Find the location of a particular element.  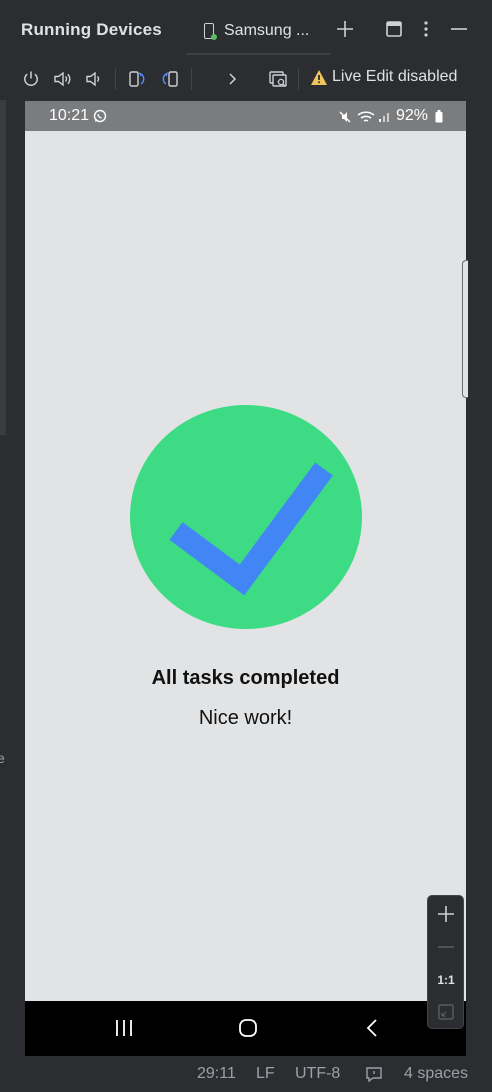

tool-window-title: Running Devices is located at coordinates (91, 29).